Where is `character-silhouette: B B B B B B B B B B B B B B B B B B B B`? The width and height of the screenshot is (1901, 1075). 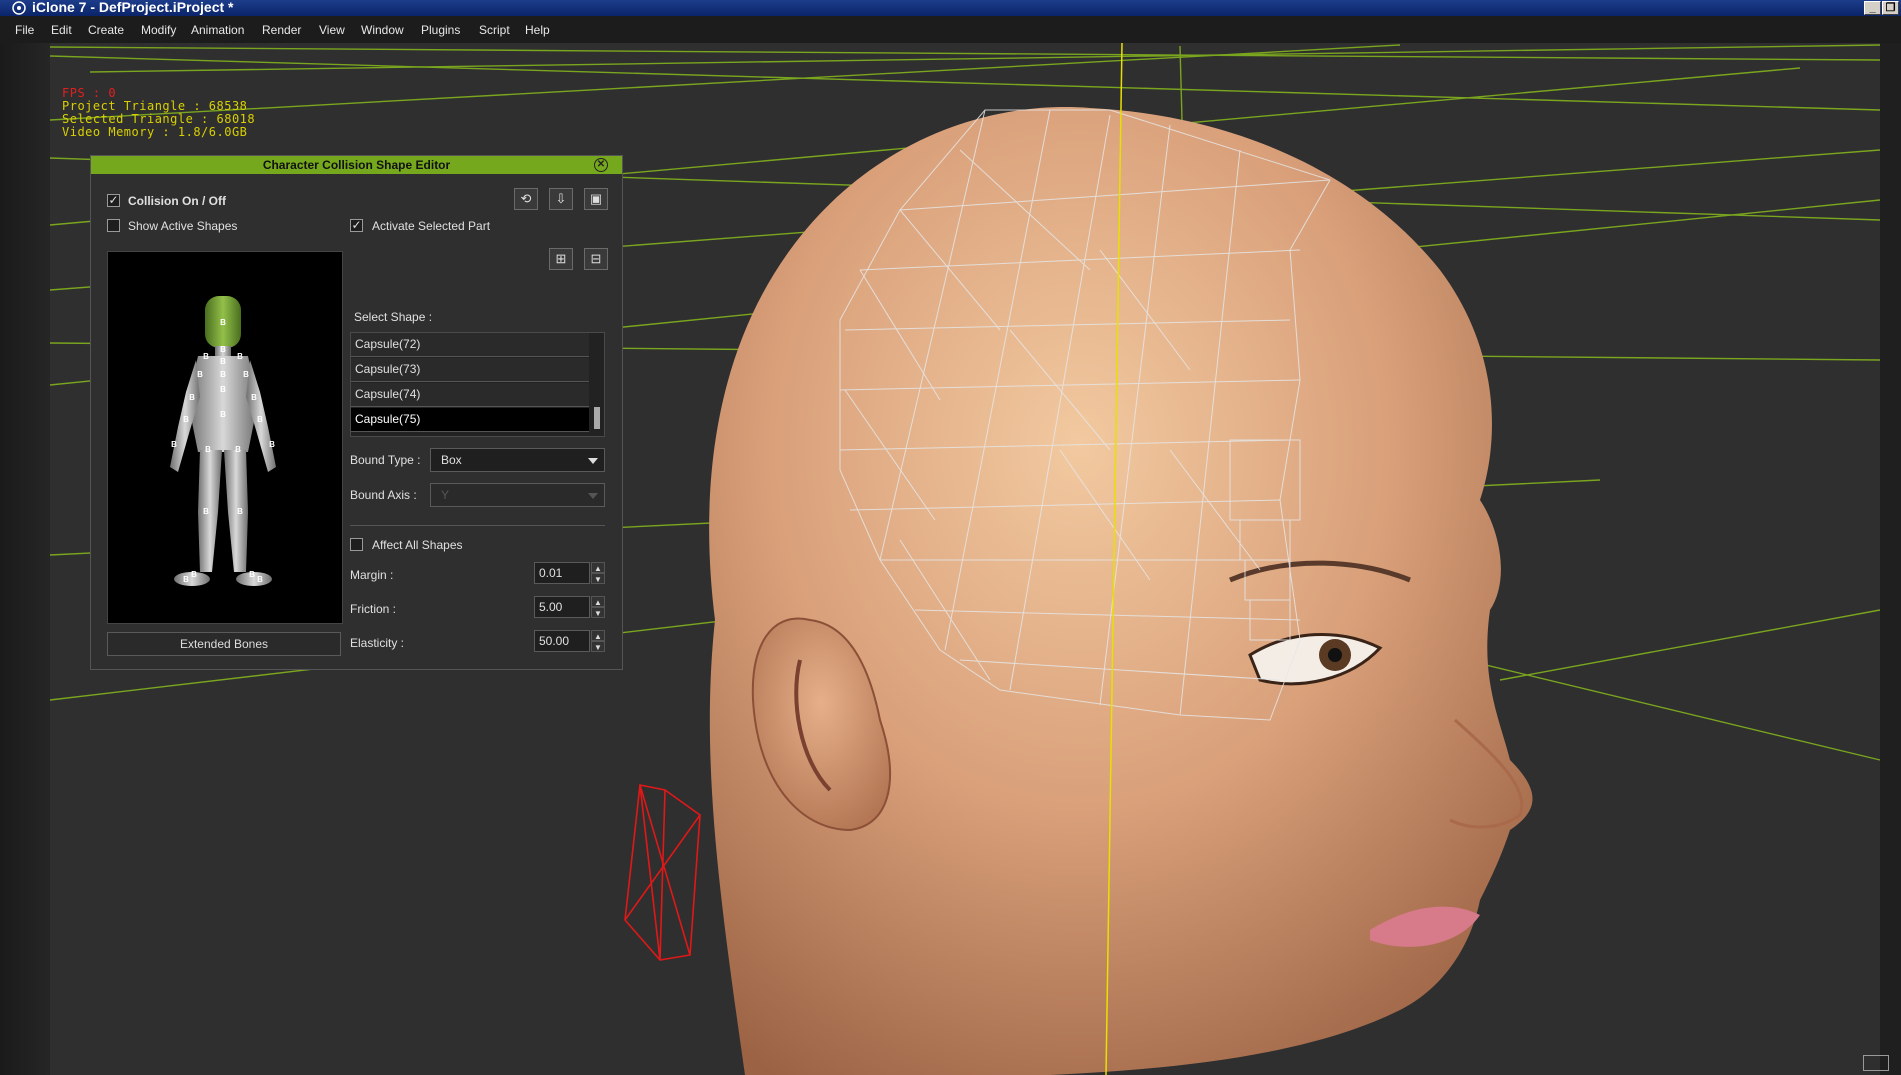
character-silhouette: B B B B B B B B B B B B B B B B B B B B is located at coordinates (225, 437).